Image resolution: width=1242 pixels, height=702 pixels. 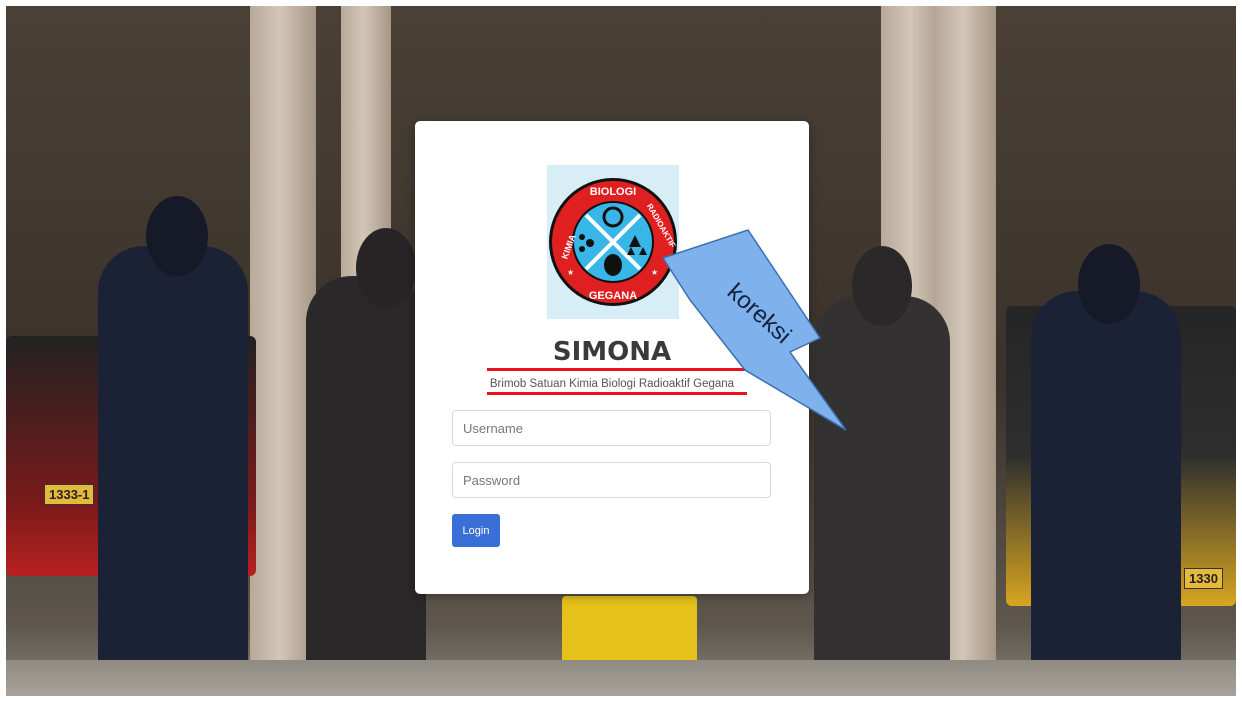 I want to click on logo-text-bottom: GEGANA, so click(x=613, y=296).